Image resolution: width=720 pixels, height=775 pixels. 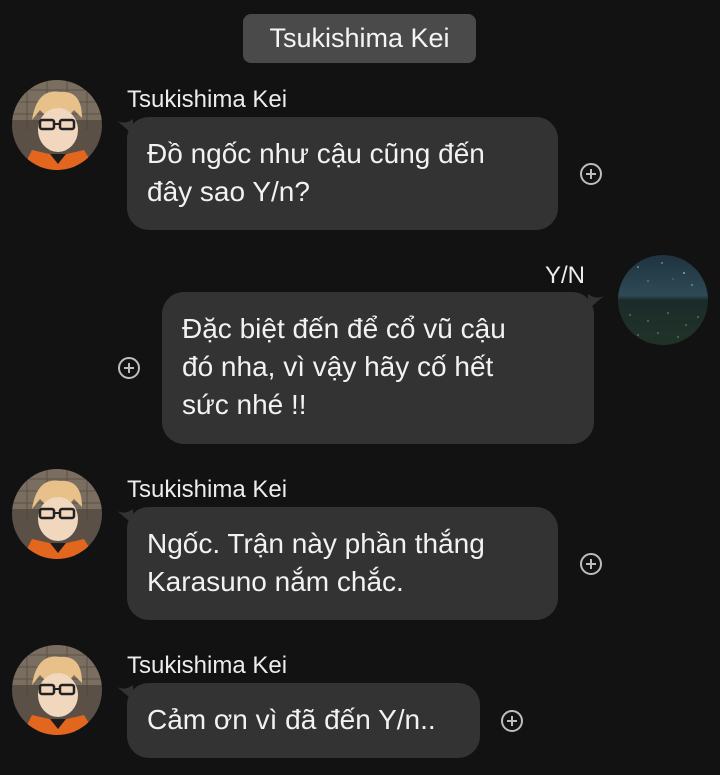 What do you see at coordinates (316, 153) in the screenshot?
I see `message-text-line: Đồ ngốc như cậu cũng đến` at bounding box center [316, 153].